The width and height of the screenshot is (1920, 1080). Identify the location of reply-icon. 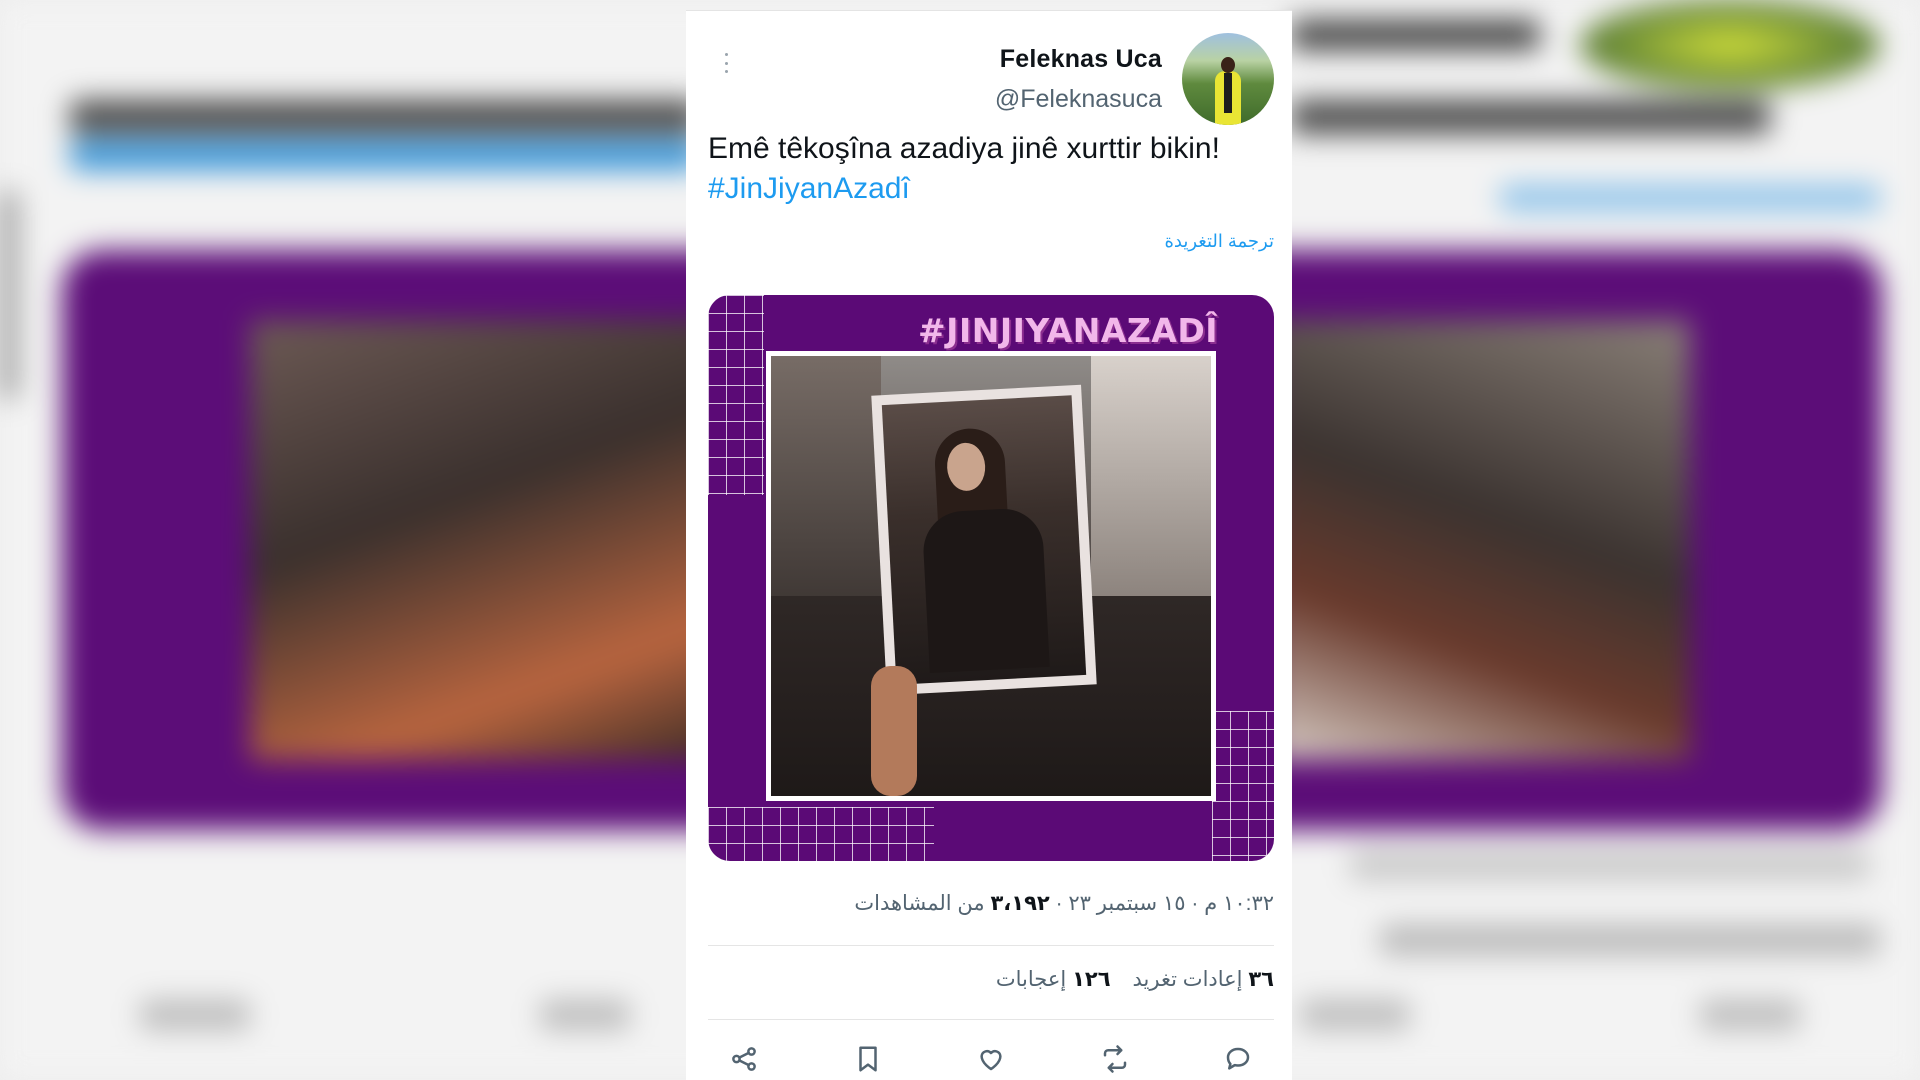
(1238, 1058).